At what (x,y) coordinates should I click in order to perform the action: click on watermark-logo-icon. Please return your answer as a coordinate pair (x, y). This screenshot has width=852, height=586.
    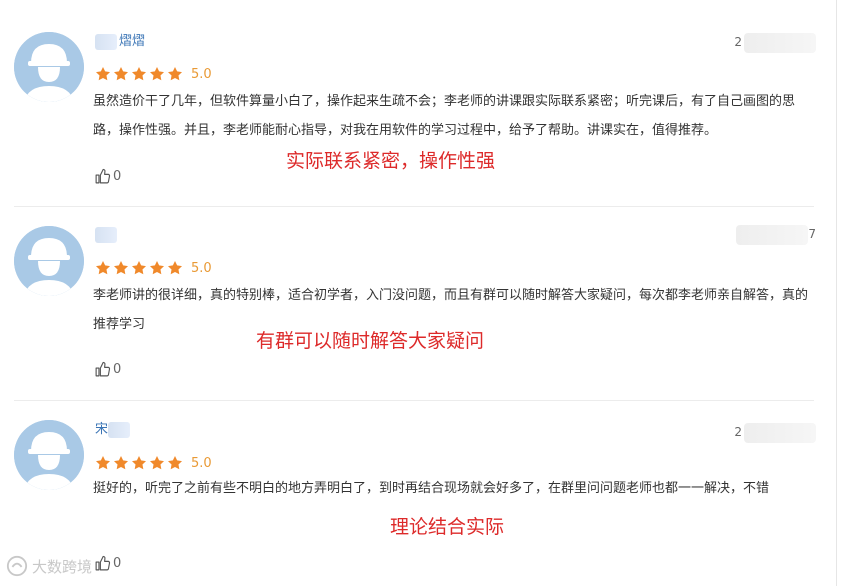
    Looking at the image, I should click on (17, 566).